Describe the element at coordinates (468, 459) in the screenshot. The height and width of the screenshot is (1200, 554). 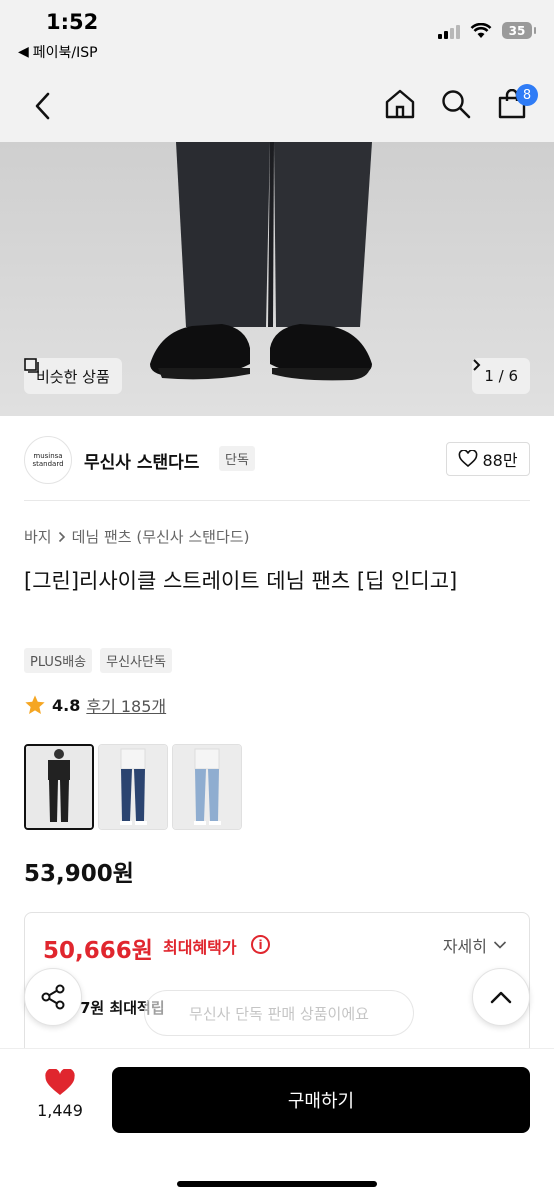
I see `heart-outline-icon` at that location.